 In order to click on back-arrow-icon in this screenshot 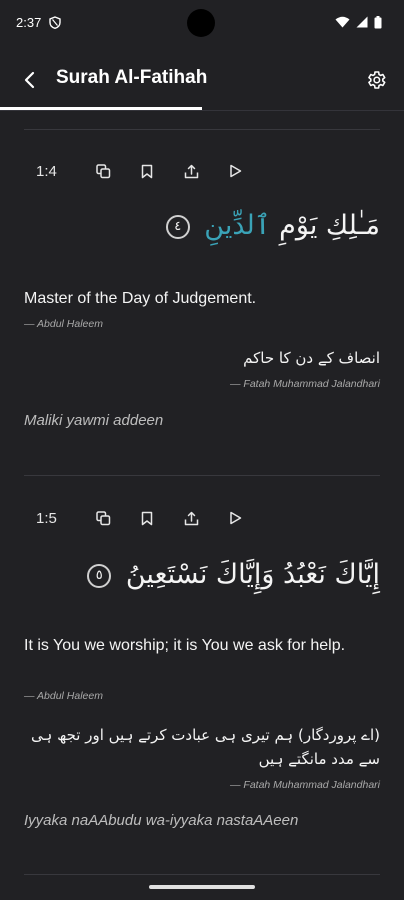, I will do `click(29, 80)`.